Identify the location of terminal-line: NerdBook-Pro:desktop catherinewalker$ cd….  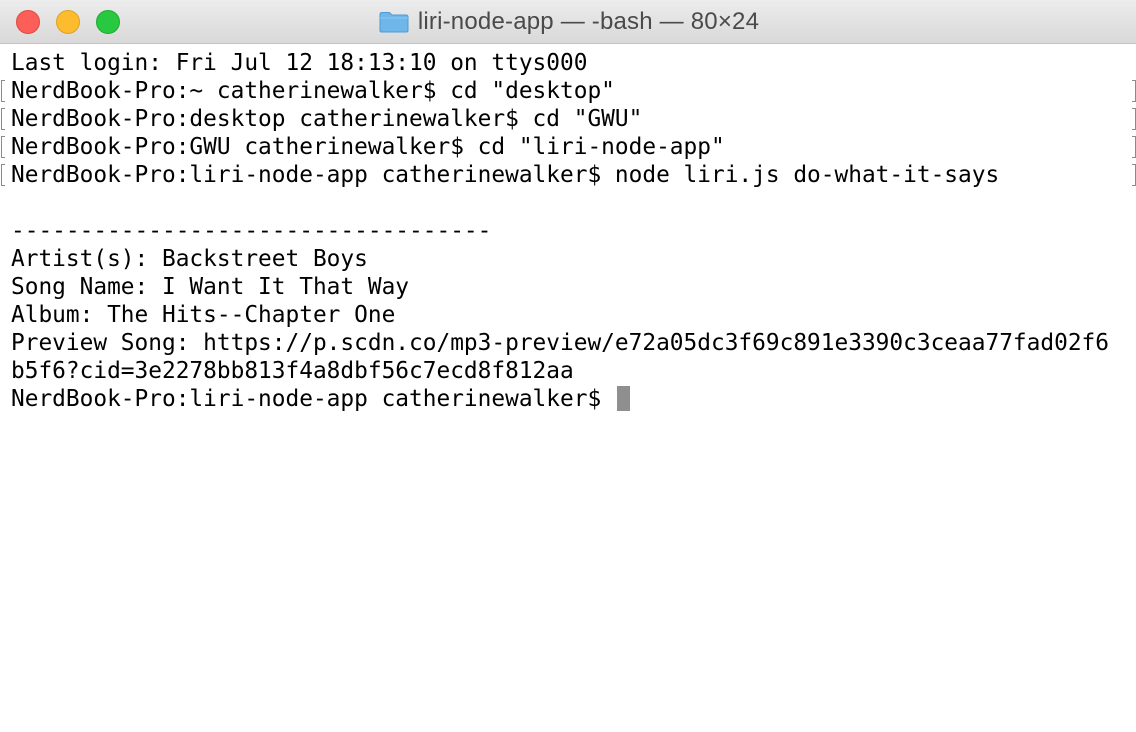
(327, 119).